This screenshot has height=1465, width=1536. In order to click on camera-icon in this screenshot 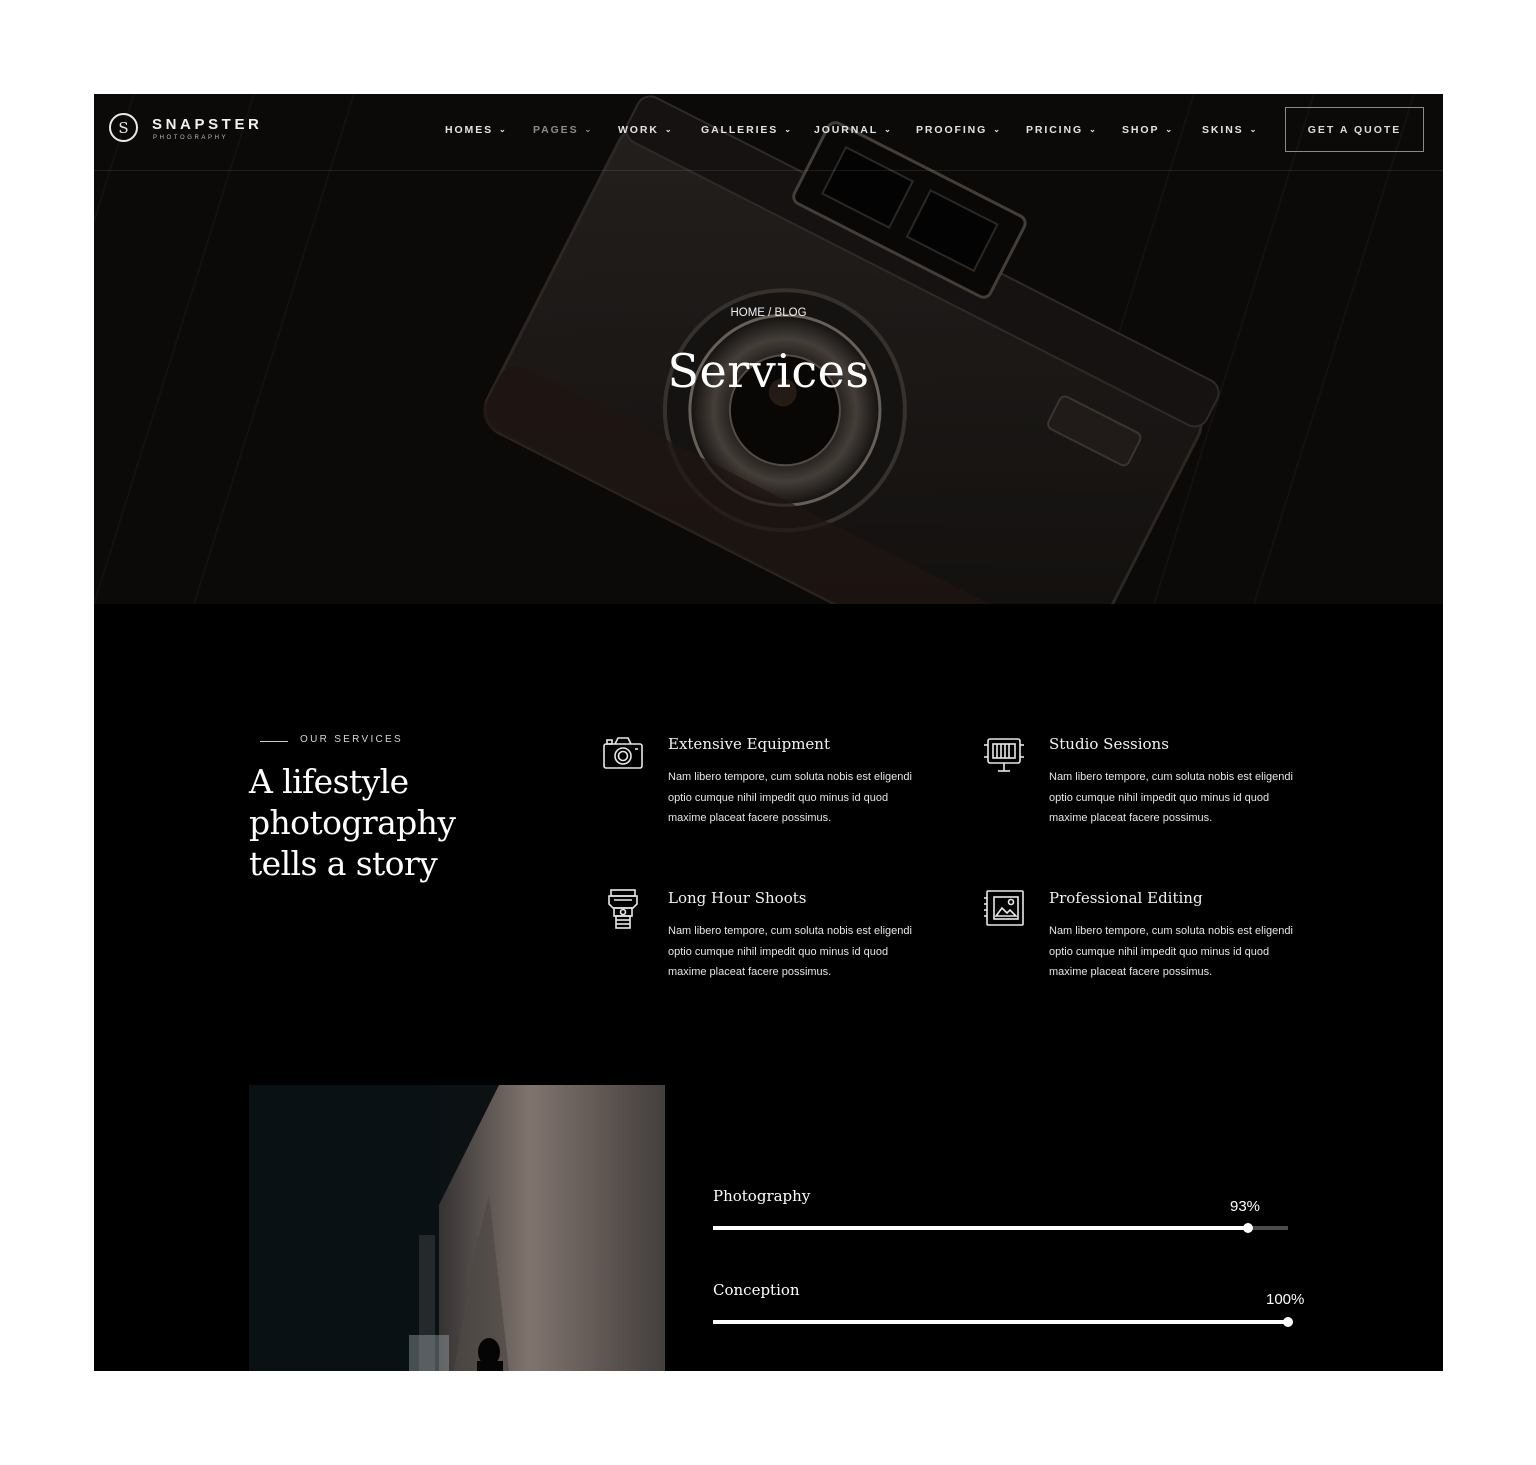, I will do `click(623, 753)`.